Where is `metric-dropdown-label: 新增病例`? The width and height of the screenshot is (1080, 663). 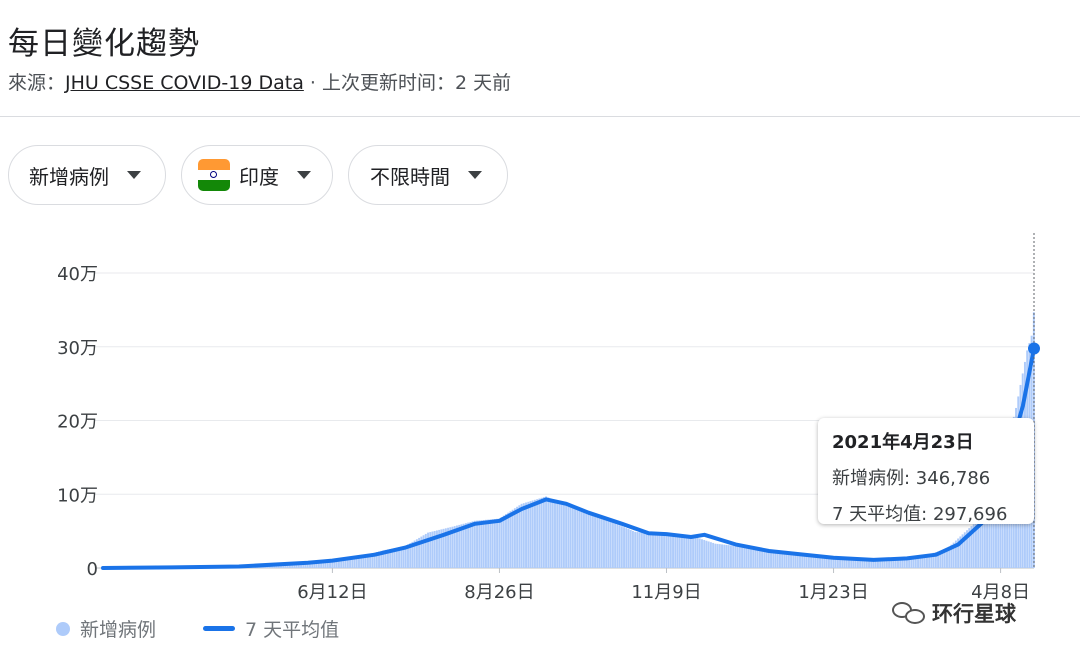
metric-dropdown-label: 新增病例 is located at coordinates (69, 176).